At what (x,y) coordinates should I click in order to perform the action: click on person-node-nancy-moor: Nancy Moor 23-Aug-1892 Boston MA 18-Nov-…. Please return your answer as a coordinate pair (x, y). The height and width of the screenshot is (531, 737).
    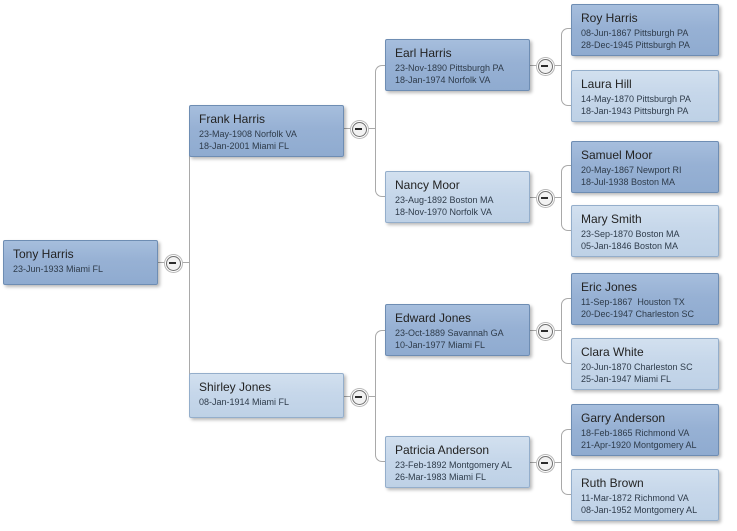
    Looking at the image, I should click on (457, 197).